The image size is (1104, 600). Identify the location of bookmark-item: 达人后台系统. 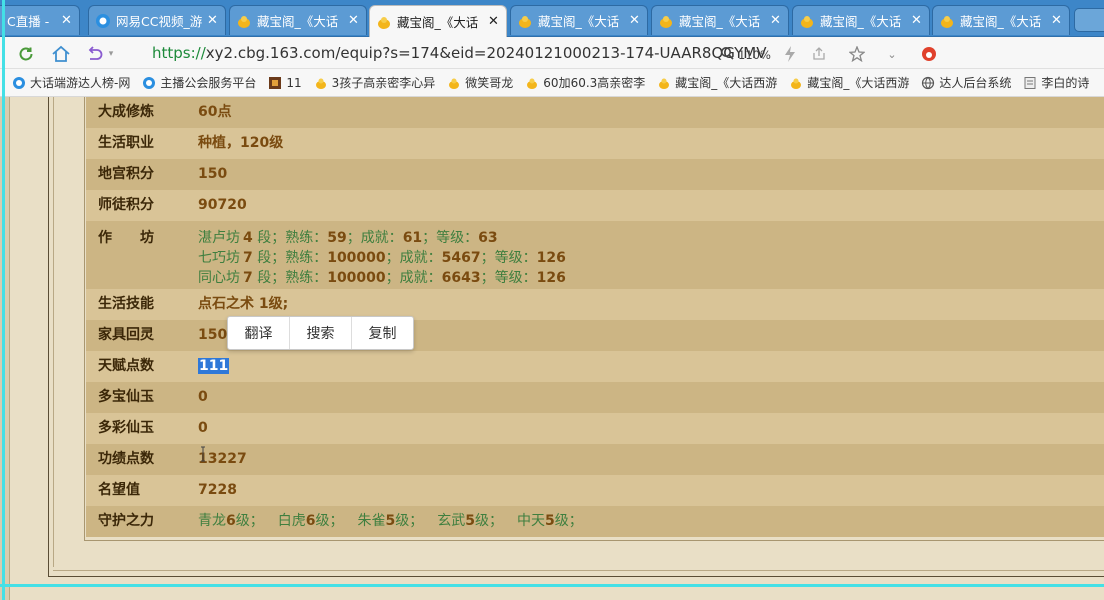
(966, 82).